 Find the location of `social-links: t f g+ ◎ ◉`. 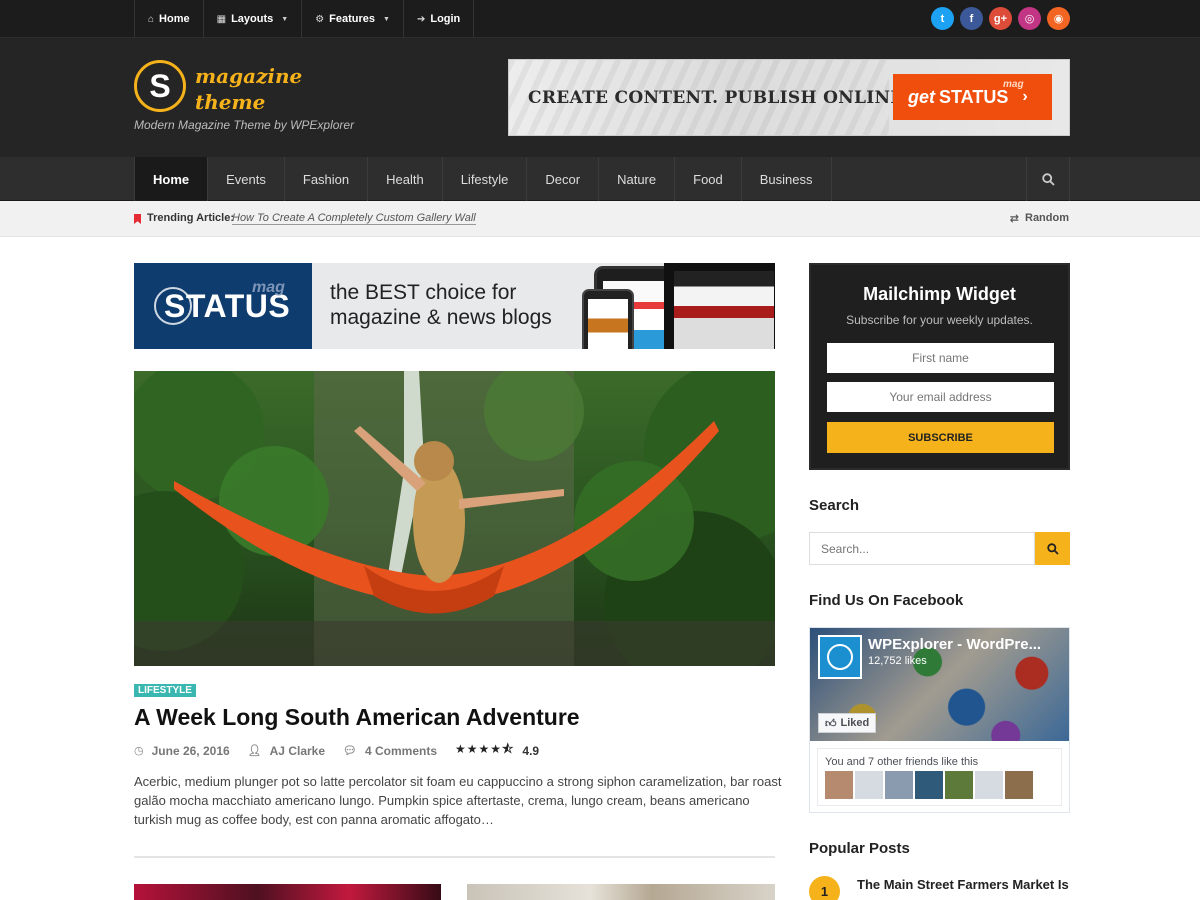

social-links: t f g+ ◎ ◉ is located at coordinates (1000, 18).